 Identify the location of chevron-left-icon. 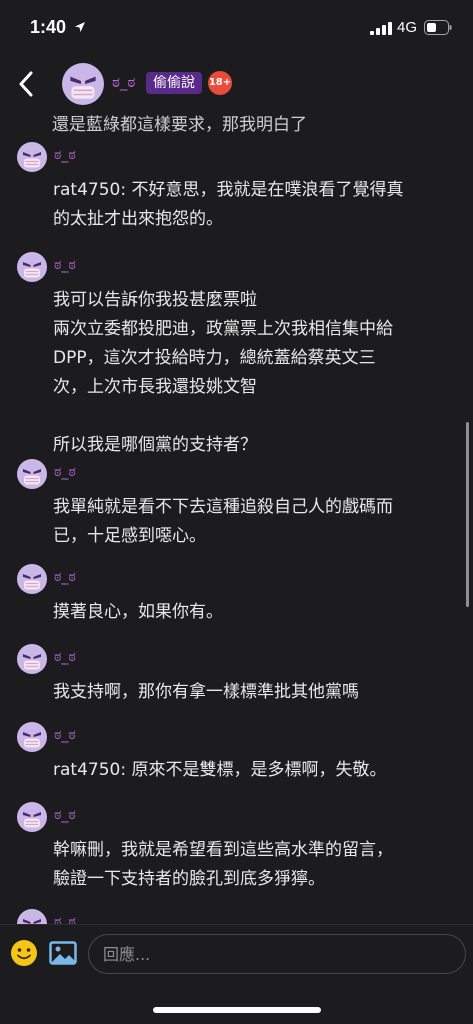
(26, 84).